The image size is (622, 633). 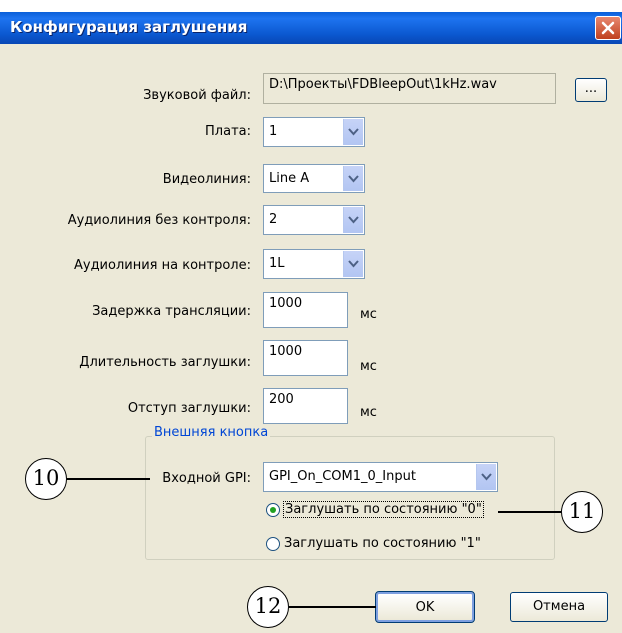 I want to click on board-value: 1, so click(x=273, y=131).